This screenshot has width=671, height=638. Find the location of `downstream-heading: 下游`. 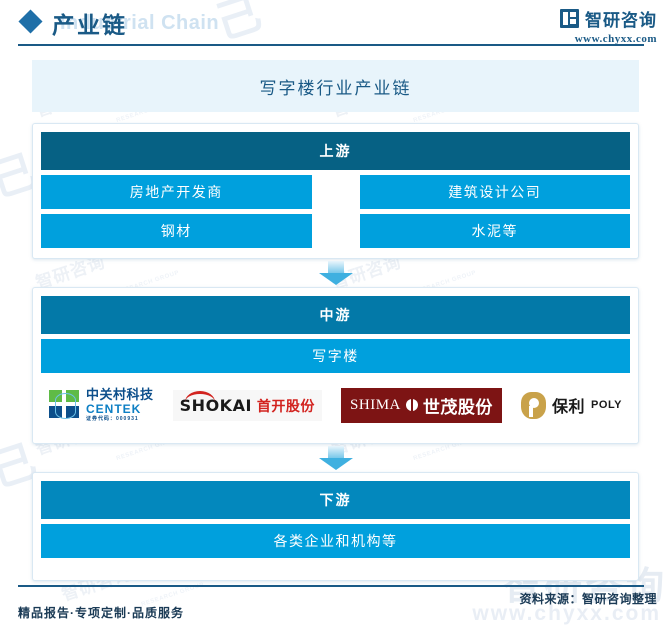

downstream-heading: 下游 is located at coordinates (335, 500).